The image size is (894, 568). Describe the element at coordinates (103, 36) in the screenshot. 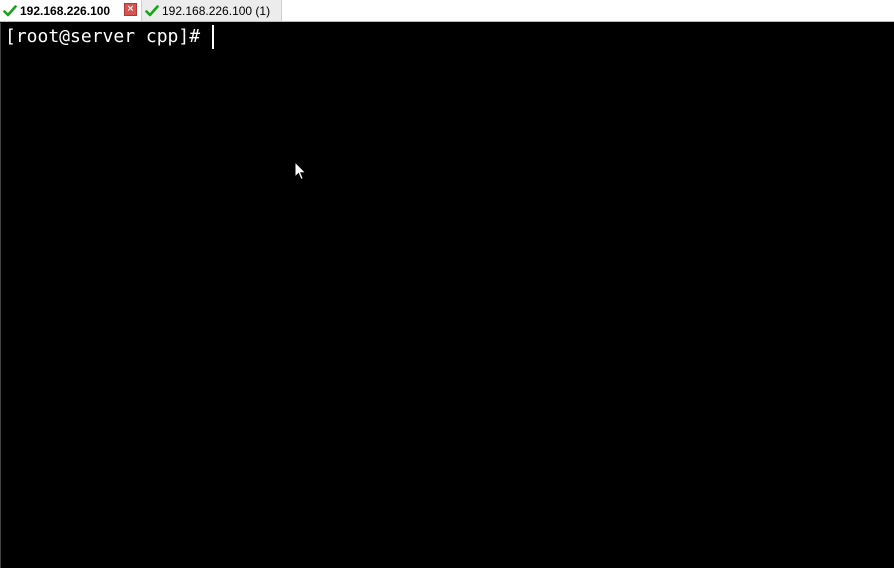

I see `shell-prompt: [root@server cpp]#` at that location.